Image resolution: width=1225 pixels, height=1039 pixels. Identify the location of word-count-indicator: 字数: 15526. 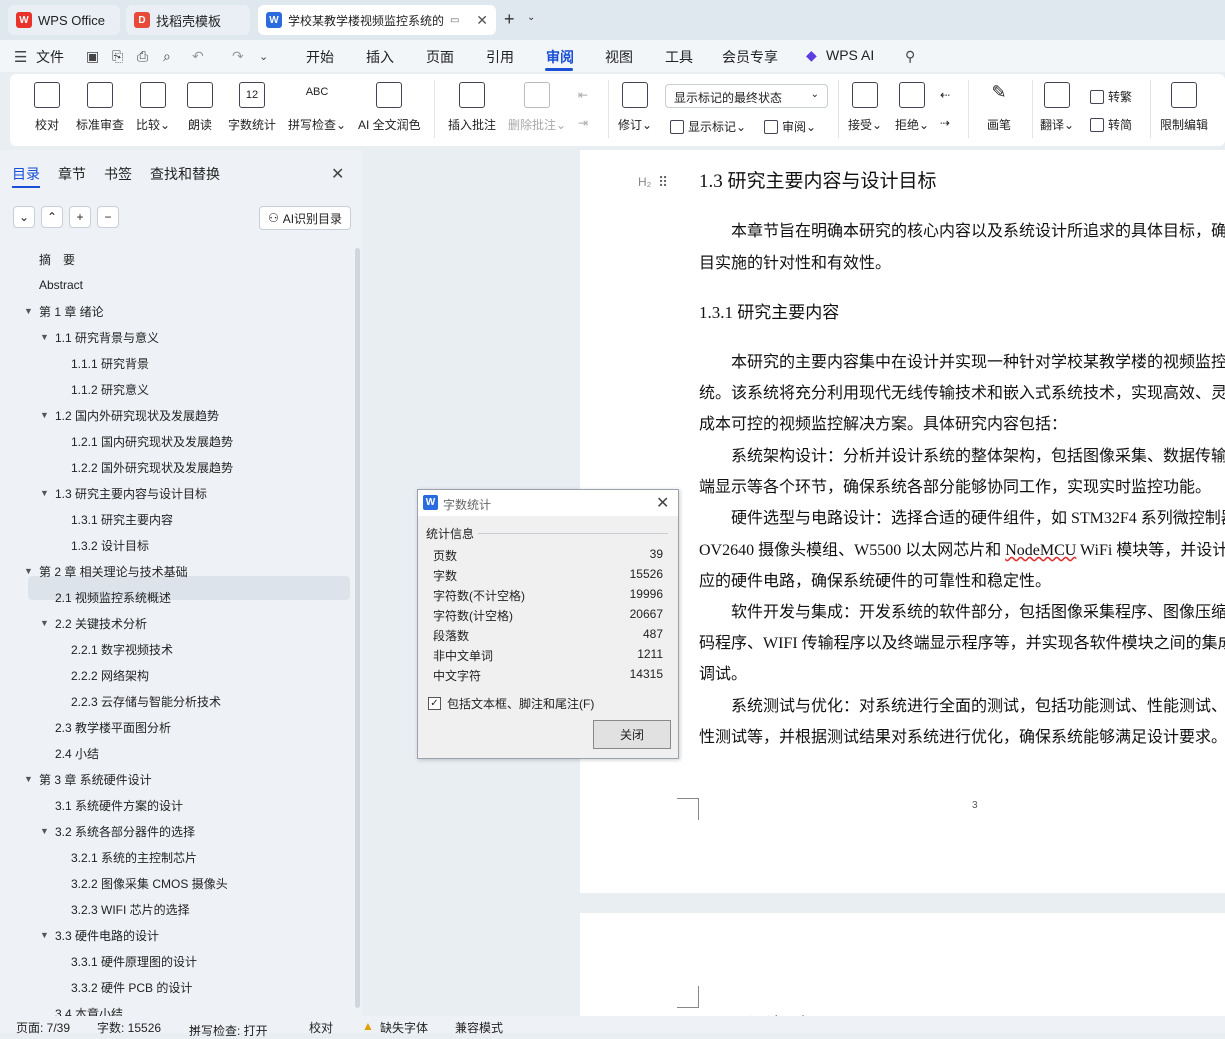
(129, 1027).